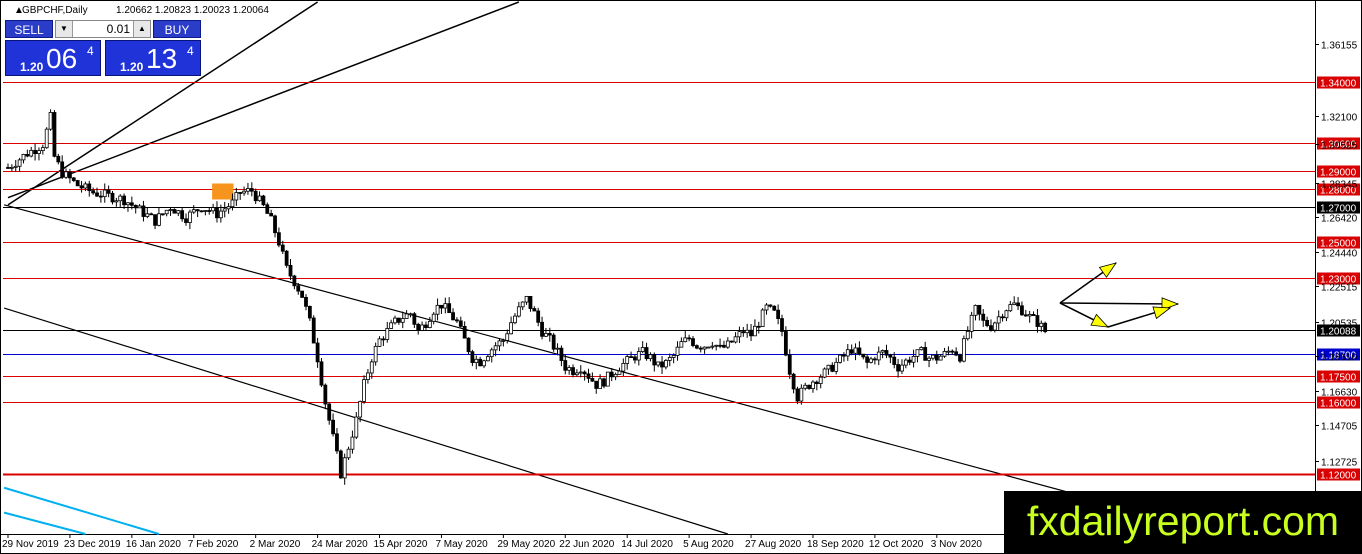 The width and height of the screenshot is (1362, 554). Describe the element at coordinates (340, 544) in the screenshot. I see `x-tick-label: 24 Mar 2020` at that location.